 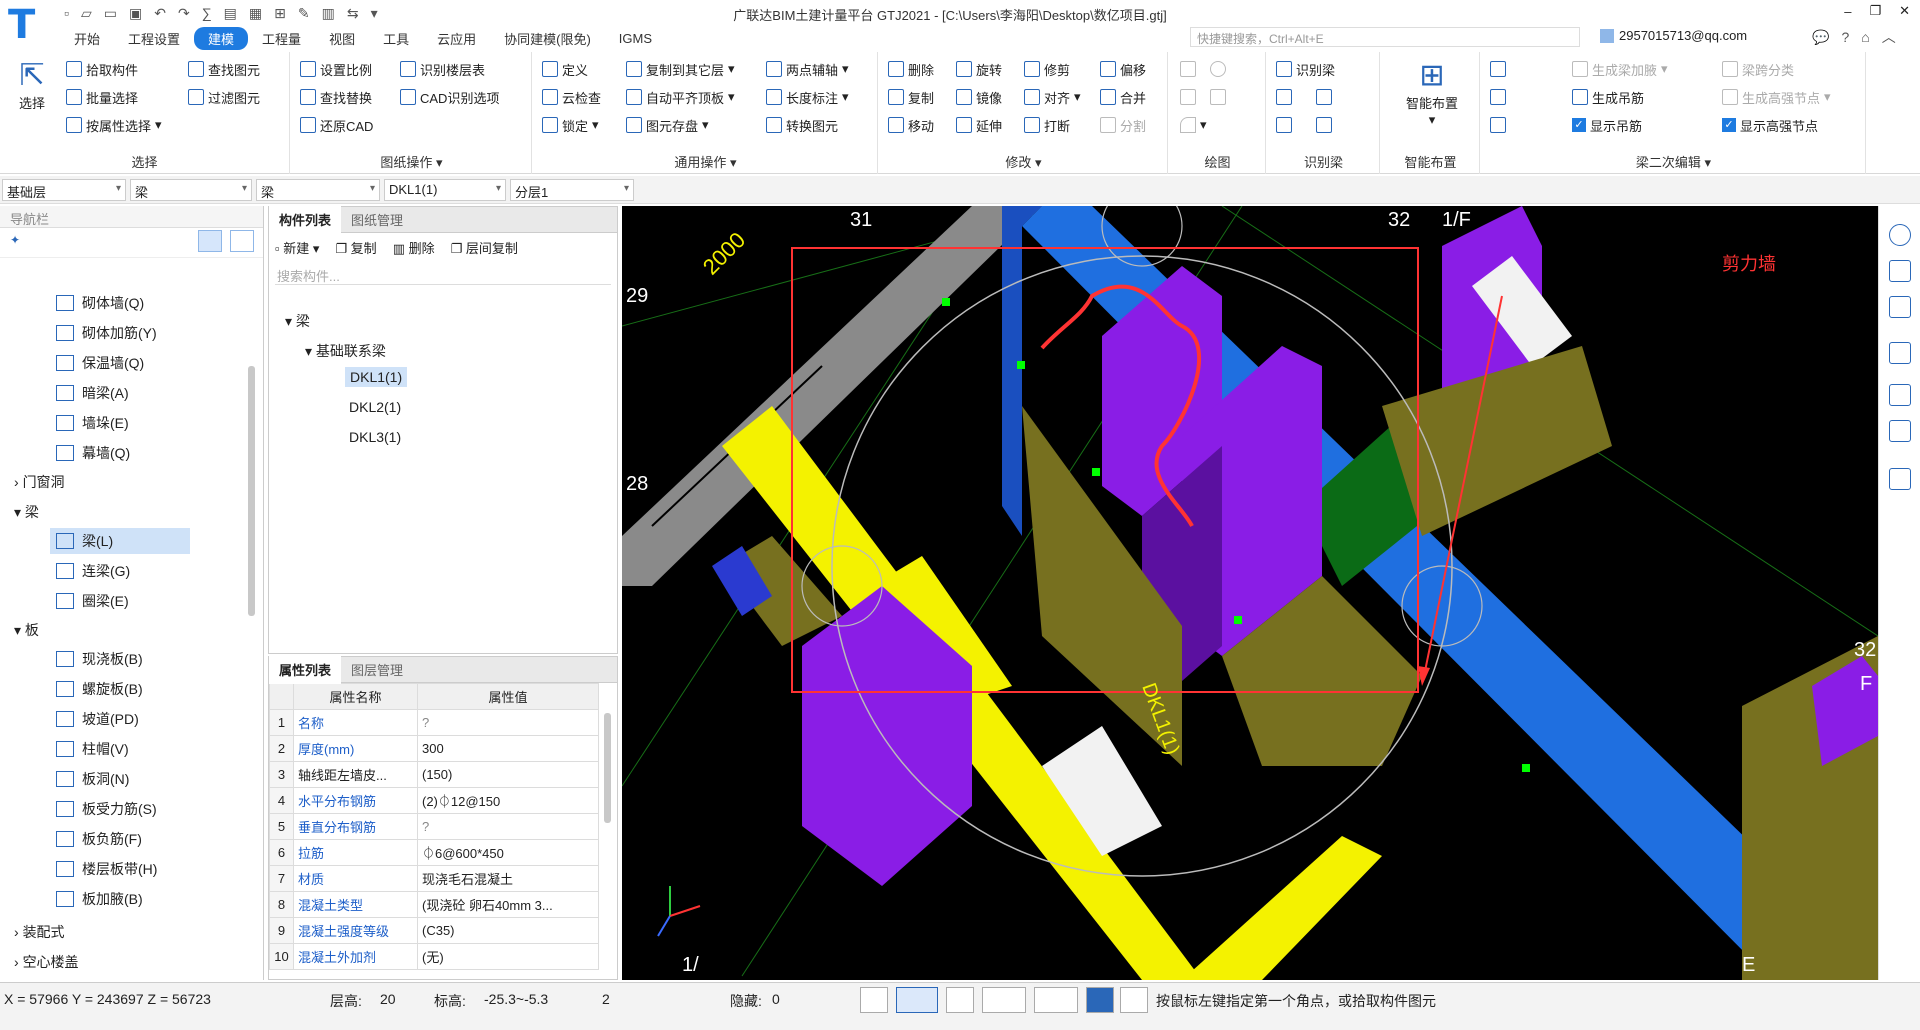 I want to click on sum-icon: ∑, so click(x=207, y=13).